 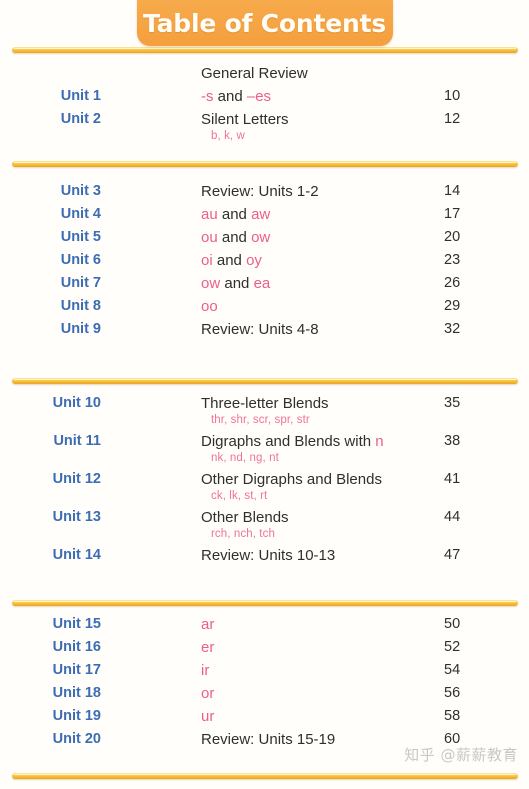 I want to click on toc-row: Unit 19 ur 58, so click(x=264, y=716).